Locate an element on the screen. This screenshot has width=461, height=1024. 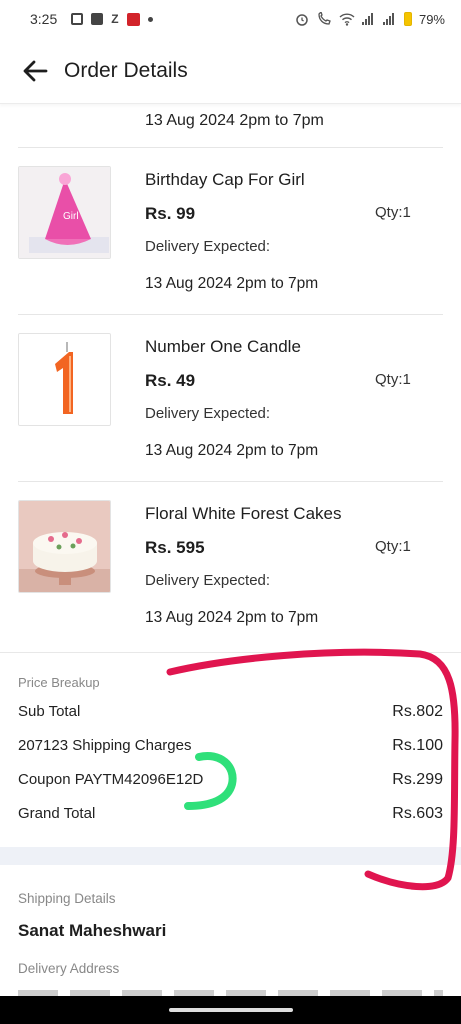
system-icons: 79% is located at coordinates (370, 19).